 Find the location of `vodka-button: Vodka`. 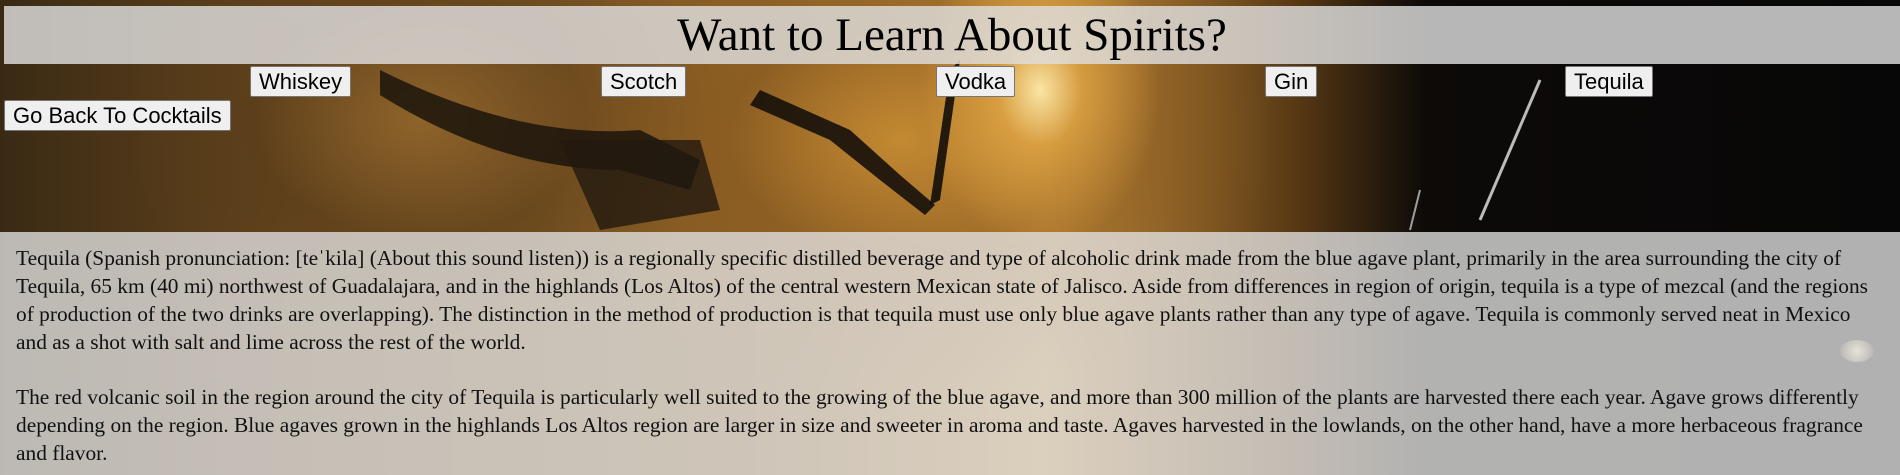

vodka-button: Vodka is located at coordinates (976, 81).